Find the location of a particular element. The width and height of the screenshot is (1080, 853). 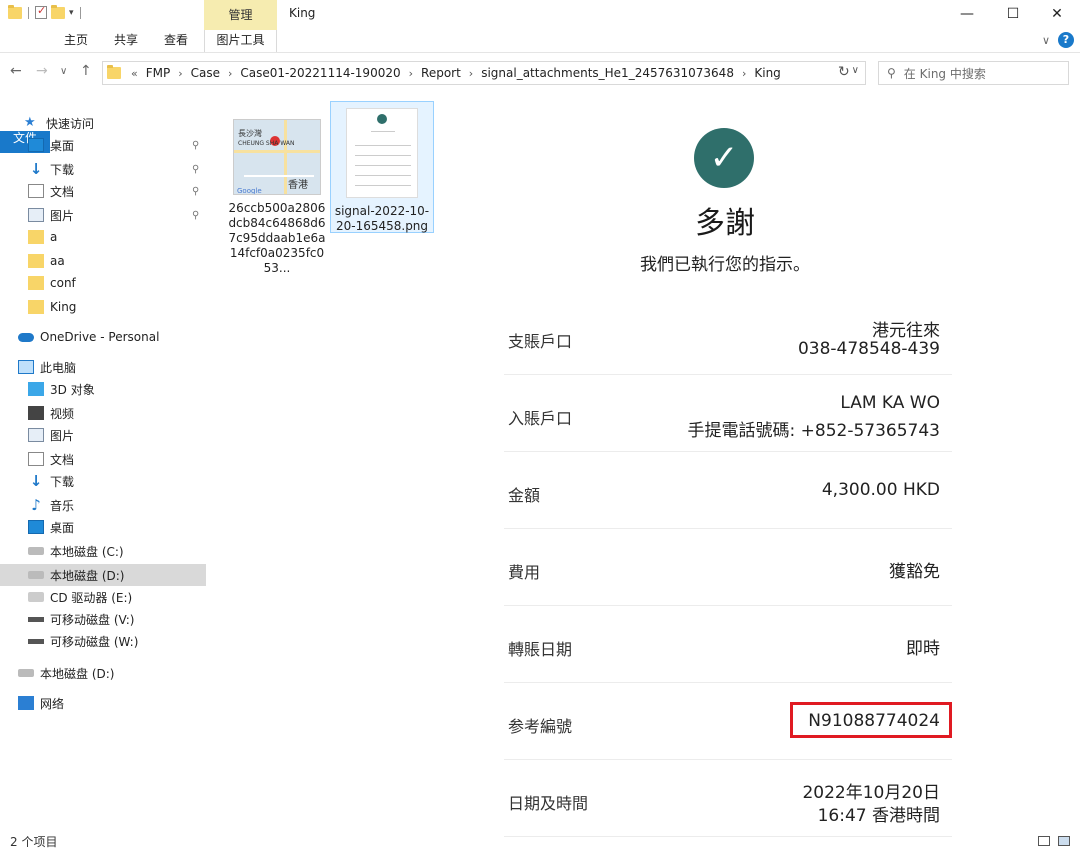

maximize-button: ☐ is located at coordinates (1013, 15).